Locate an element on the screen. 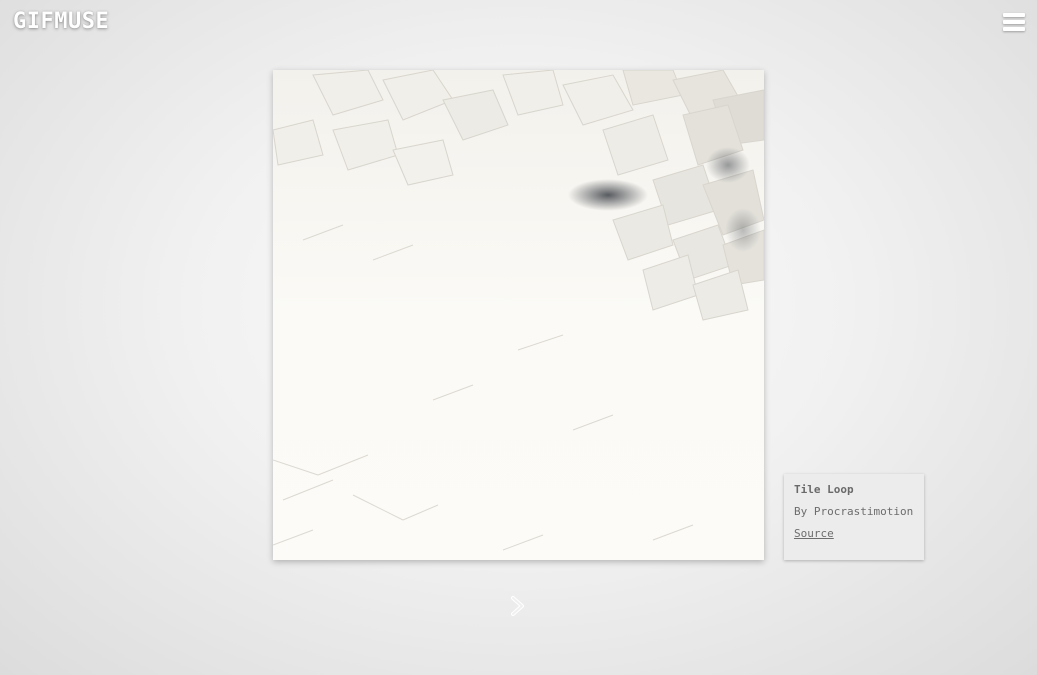 This screenshot has width=1037, height=675. site-logo: GIFMUSE is located at coordinates (61, 21).